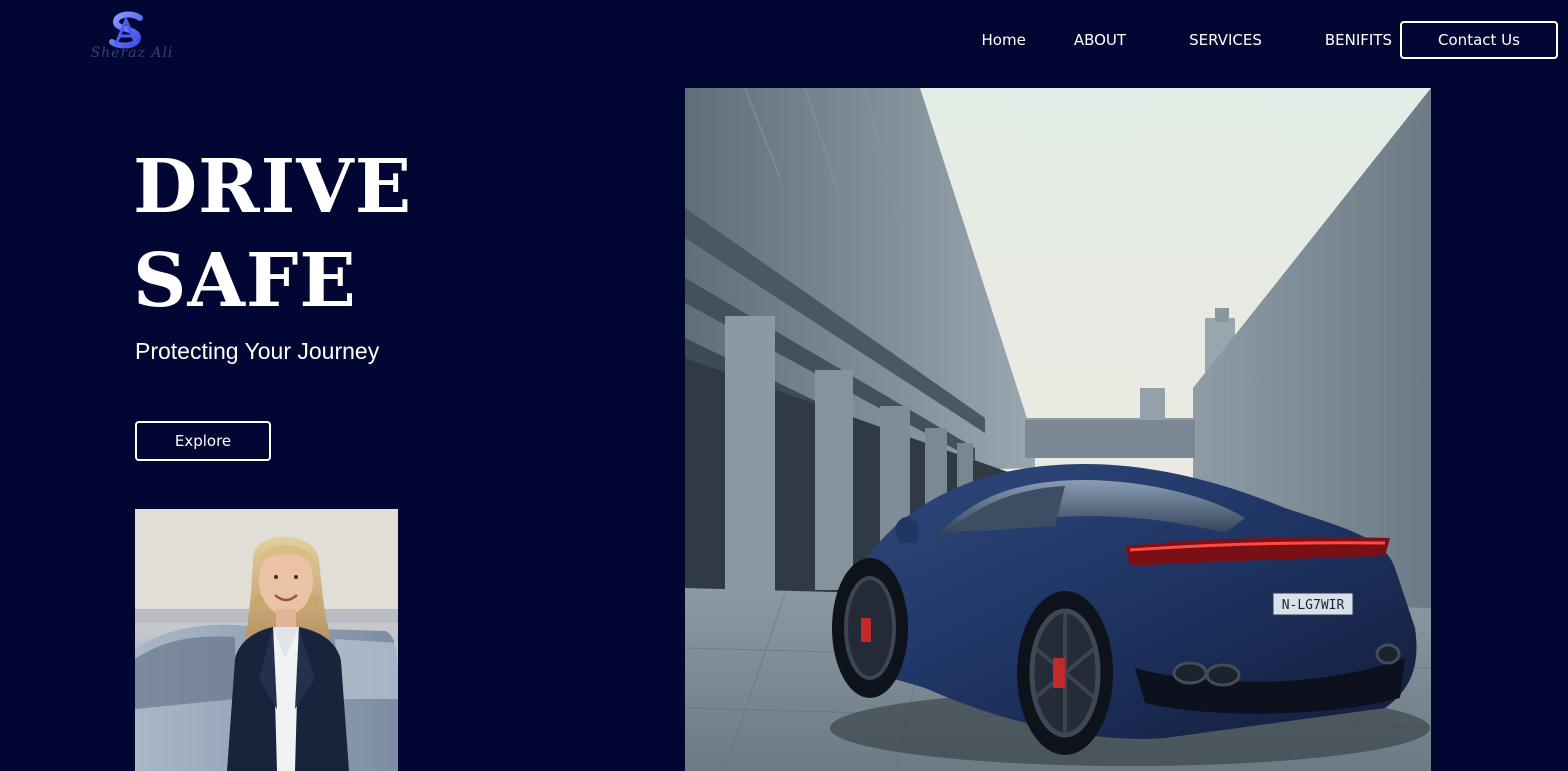 This screenshot has height=771, width=1568. What do you see at coordinates (132, 53) in the screenshot?
I see `logo-text: Sheraz Ali` at bounding box center [132, 53].